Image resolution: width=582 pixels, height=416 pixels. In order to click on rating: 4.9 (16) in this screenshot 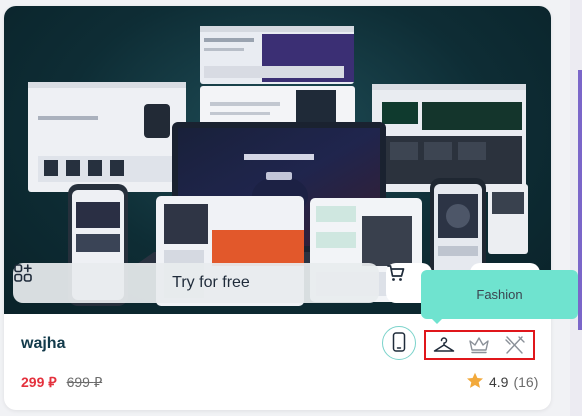, I will do `click(502, 382)`.